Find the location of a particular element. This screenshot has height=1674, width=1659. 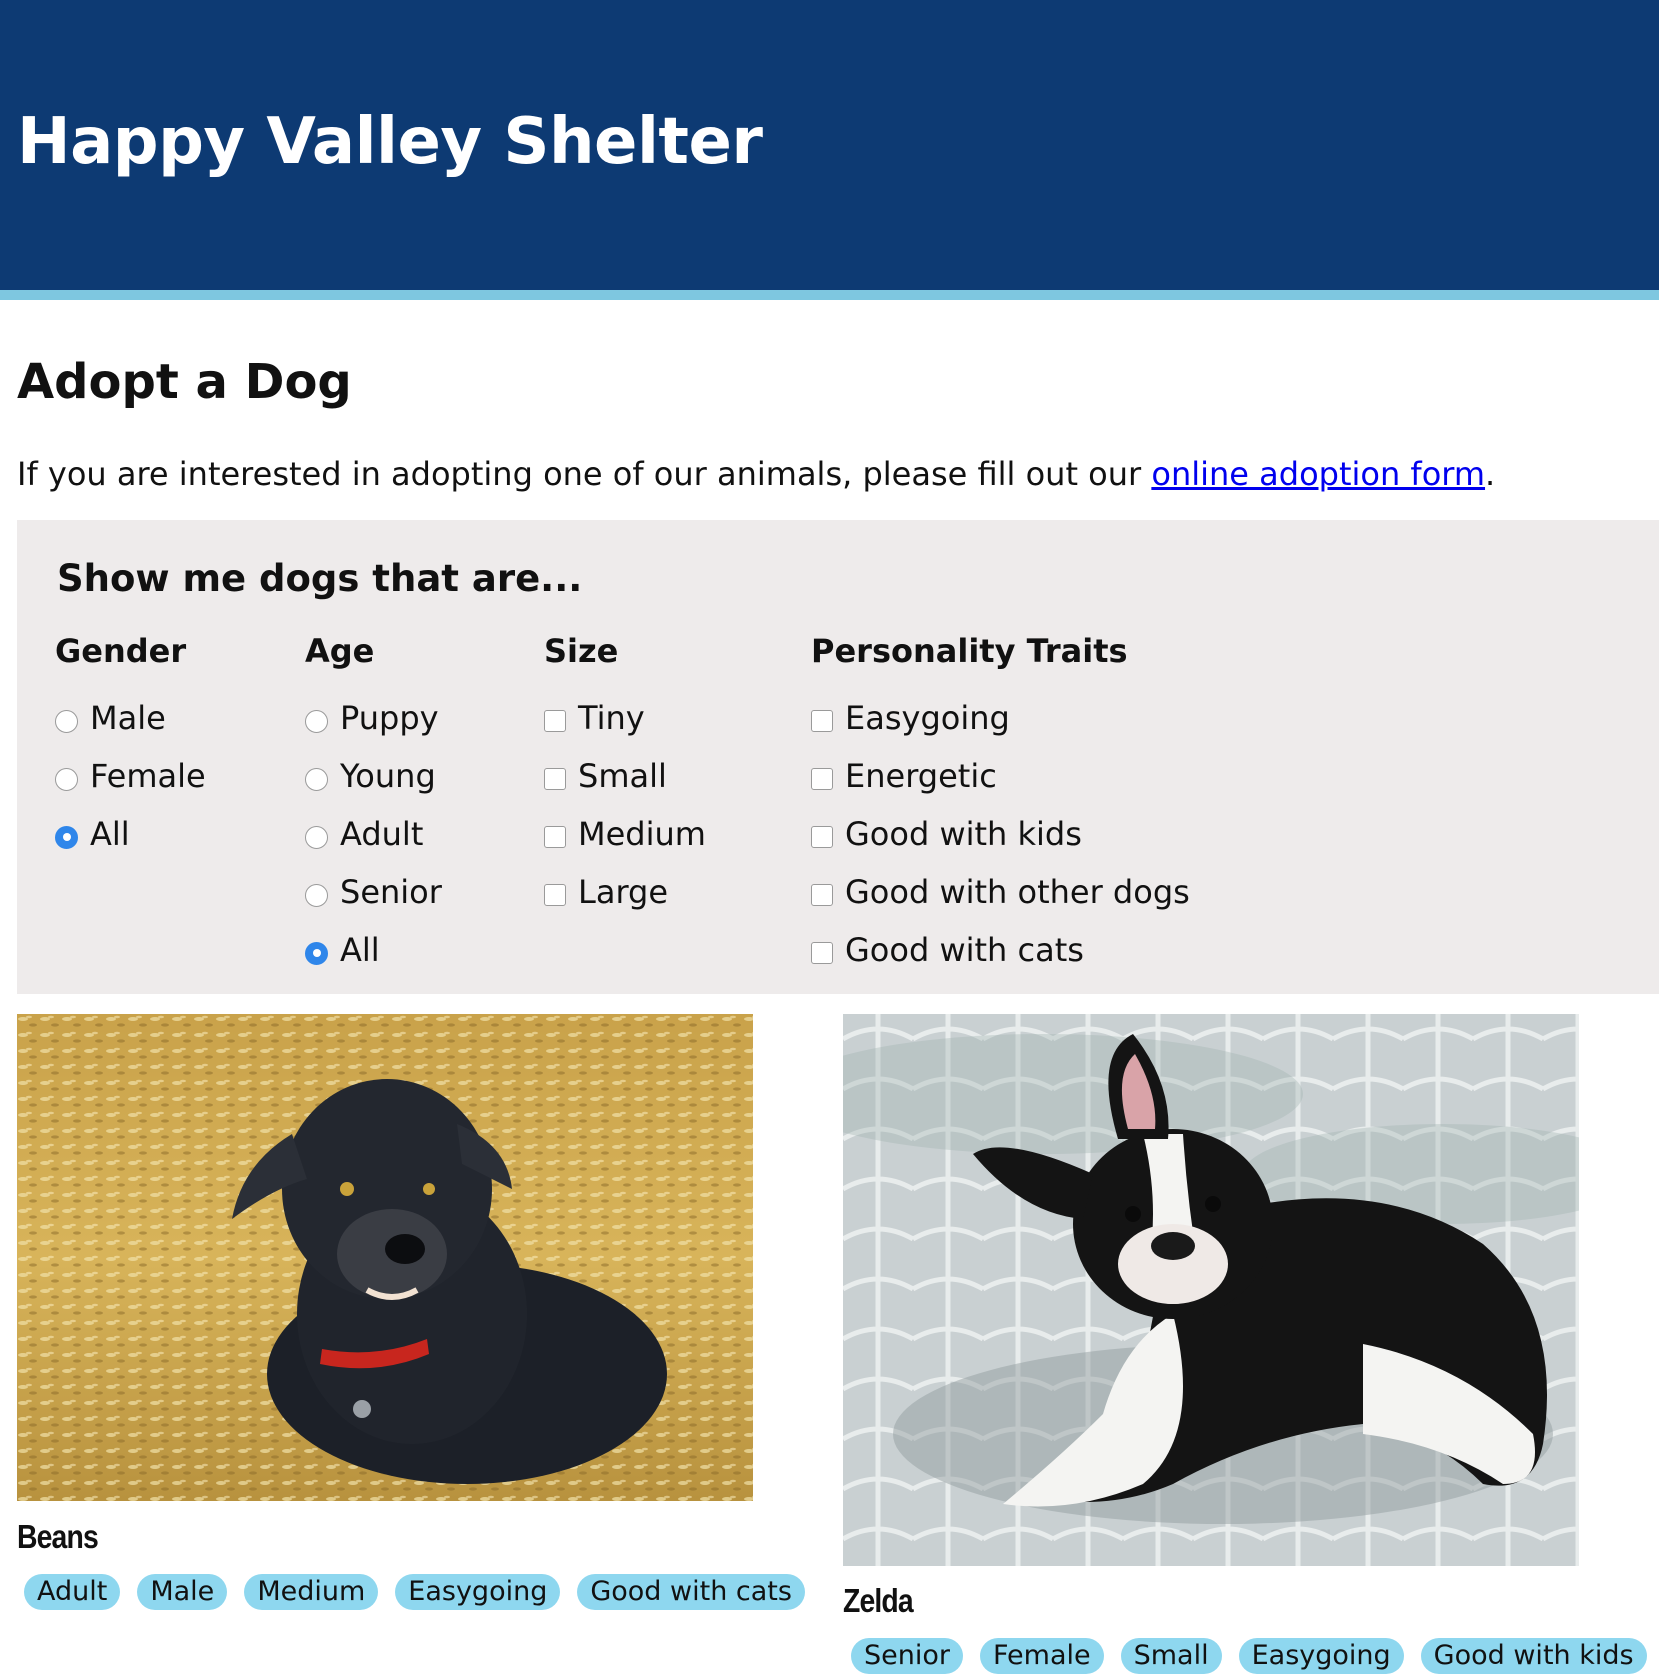

age-filter-group: Age Puppy Young Adult Senior All is located at coordinates (373, 807).